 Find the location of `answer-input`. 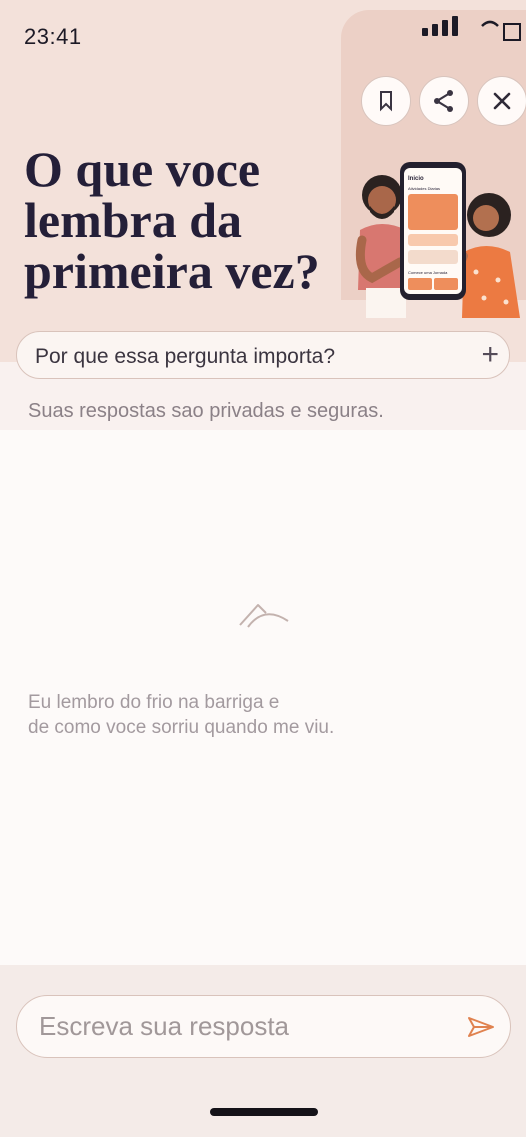

answer-input is located at coordinates (244, 1026).